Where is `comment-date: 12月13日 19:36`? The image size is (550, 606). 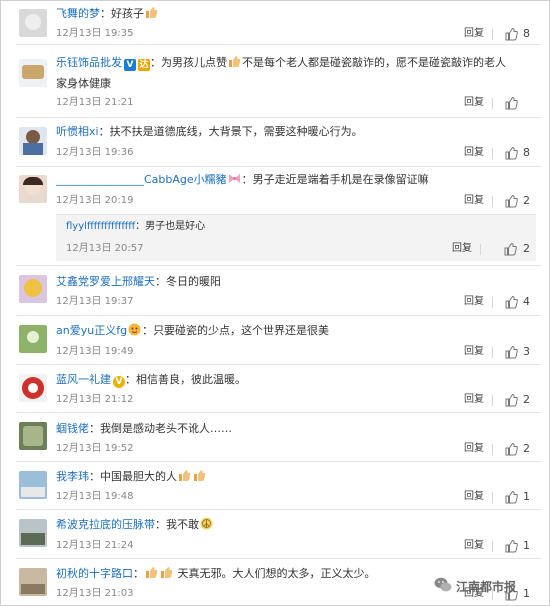 comment-date: 12月13日 19:36 is located at coordinates (95, 152).